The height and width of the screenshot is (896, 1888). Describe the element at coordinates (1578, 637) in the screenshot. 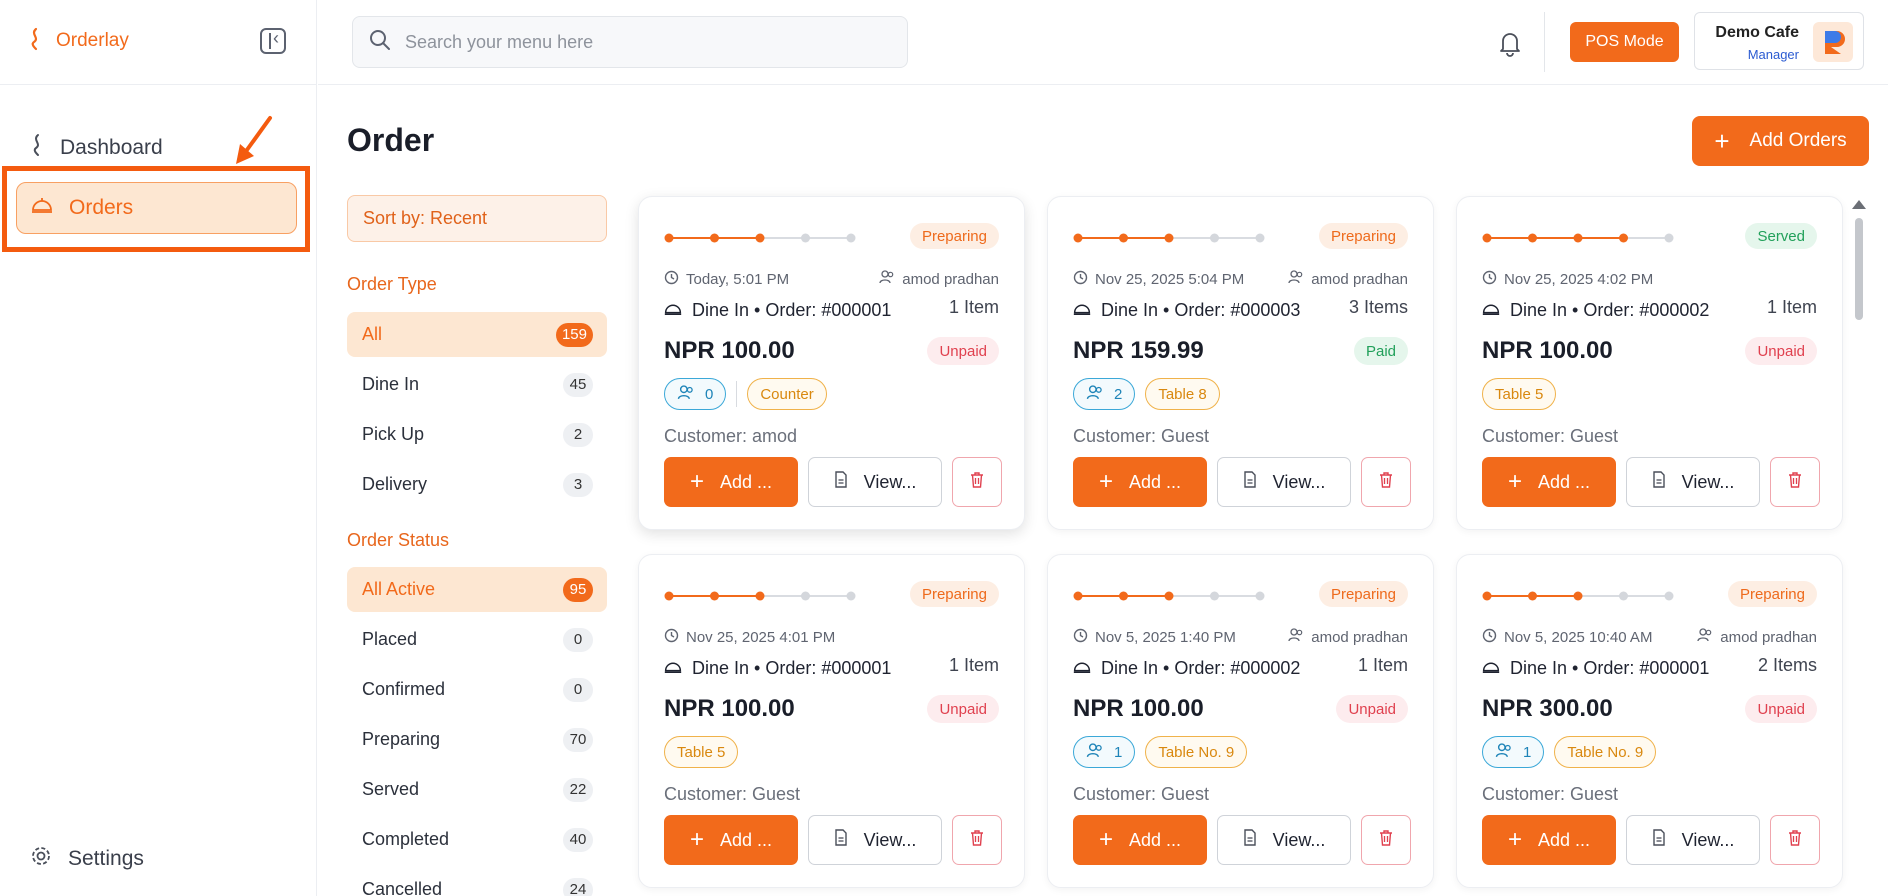

I see `order-time: Nov 5, 2025 10:40 AM` at that location.